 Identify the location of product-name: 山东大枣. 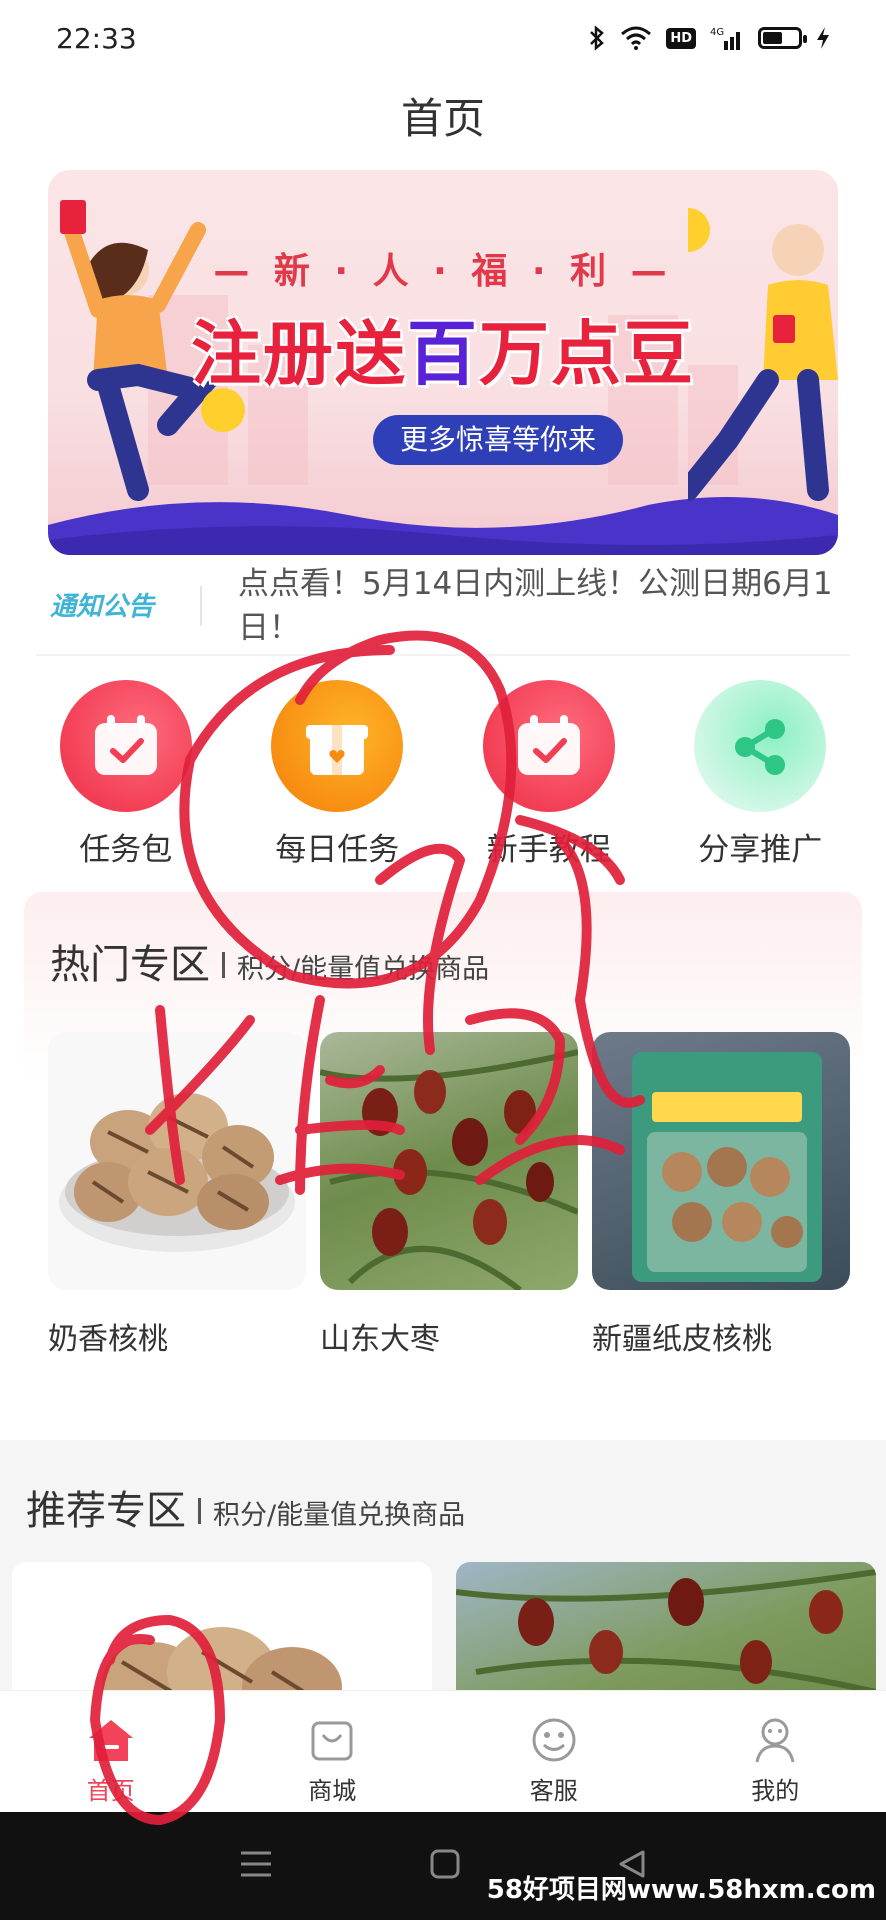
(380, 1339).